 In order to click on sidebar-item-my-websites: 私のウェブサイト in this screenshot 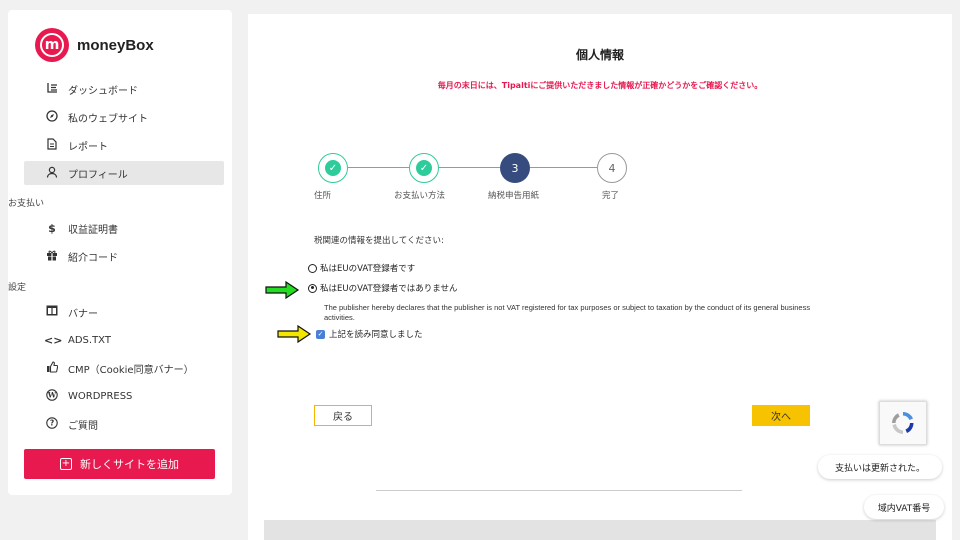, I will do `click(124, 117)`.